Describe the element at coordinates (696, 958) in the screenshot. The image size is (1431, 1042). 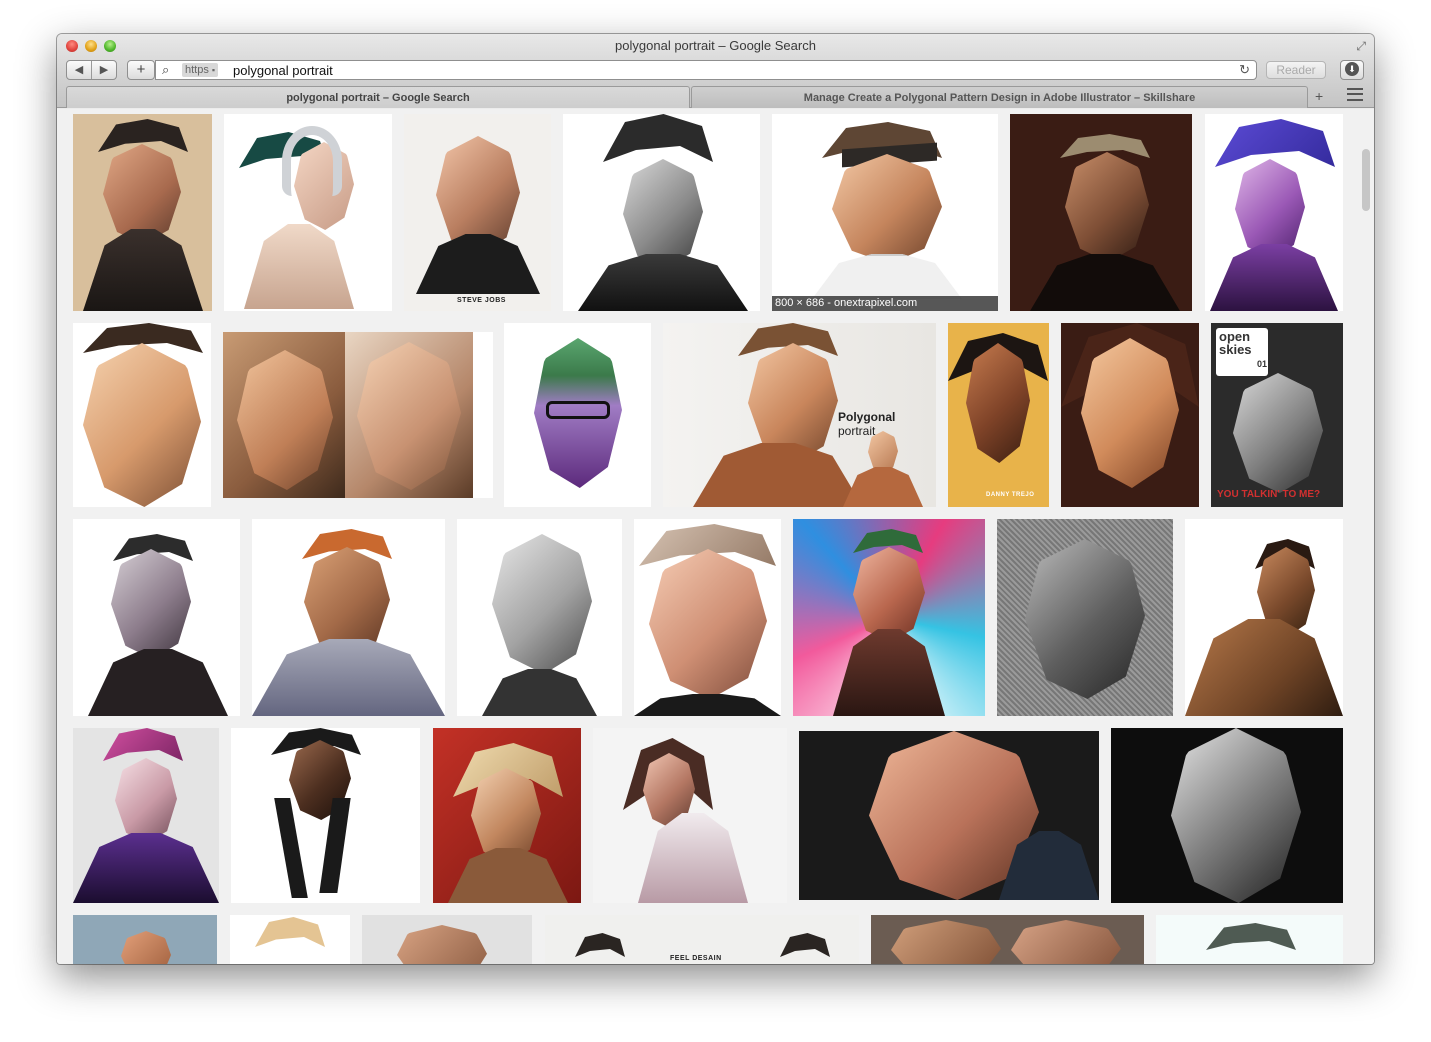
I see `image-caption: FEEL DESAIN` at that location.